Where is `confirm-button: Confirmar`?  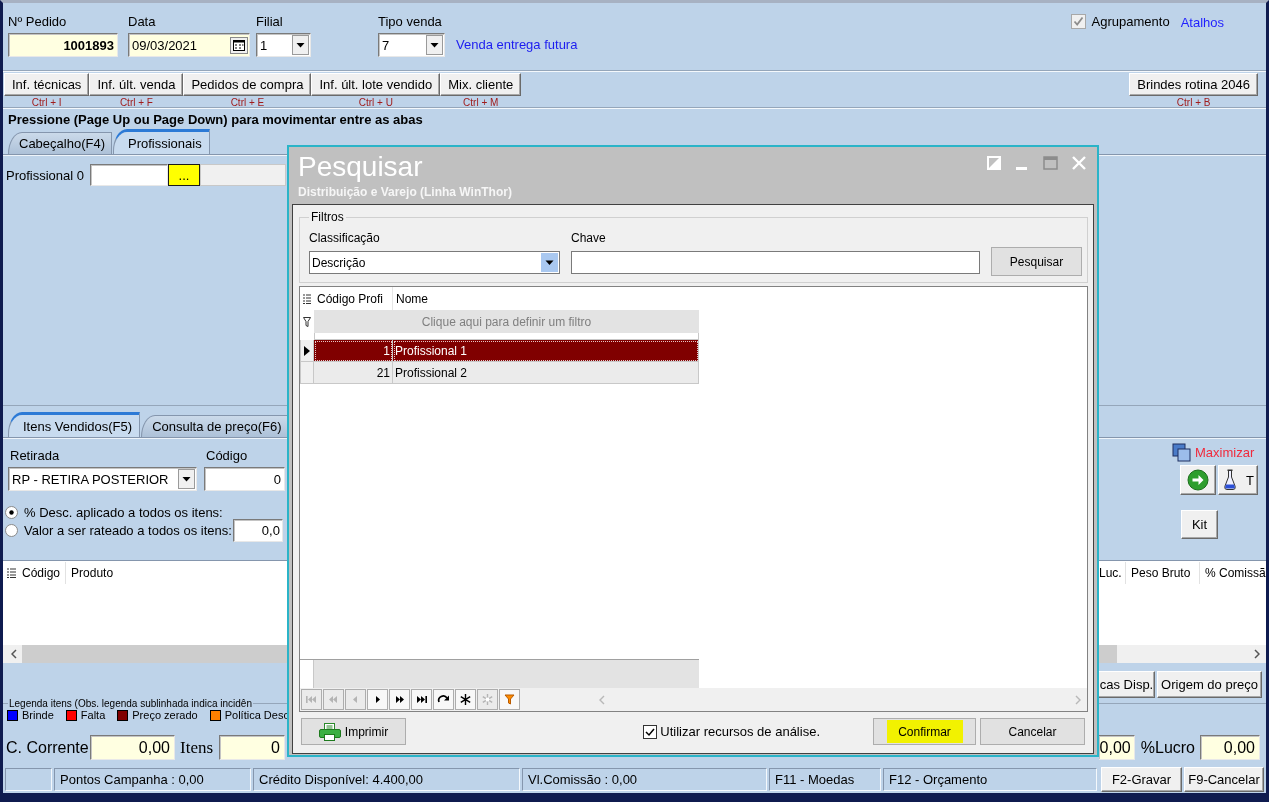 confirm-button: Confirmar is located at coordinates (924, 731).